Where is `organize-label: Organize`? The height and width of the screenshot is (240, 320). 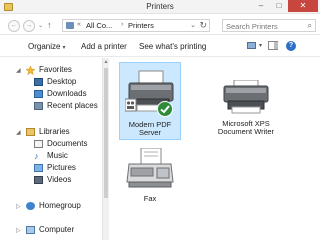 organize-label: Organize is located at coordinates (44, 46).